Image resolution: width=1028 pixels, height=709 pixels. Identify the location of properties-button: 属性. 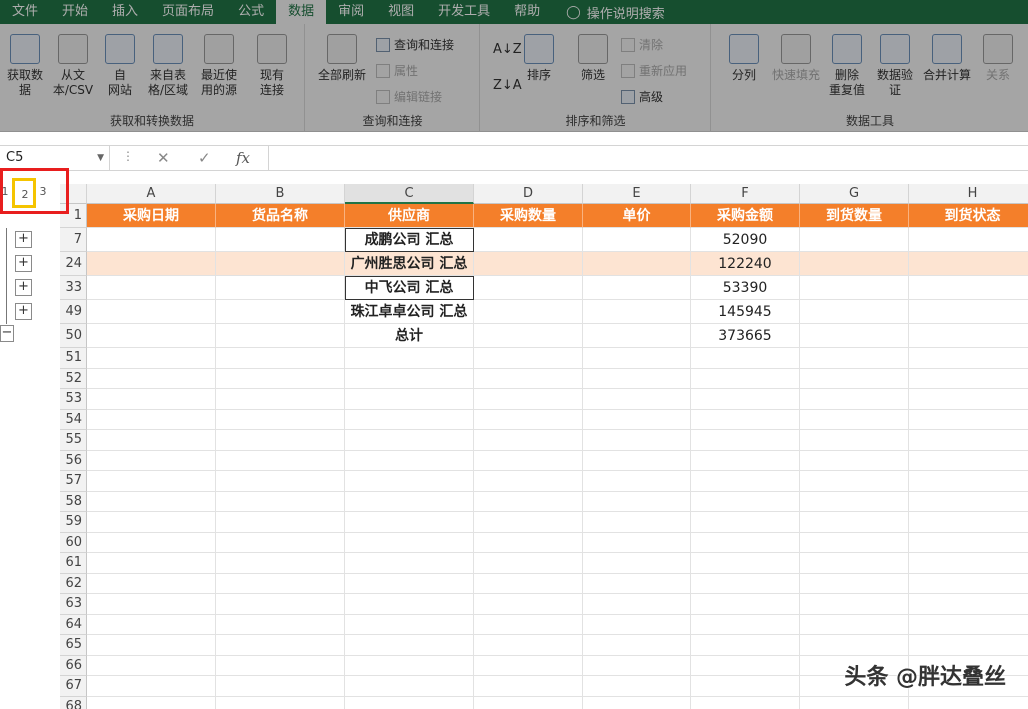
(397, 70).